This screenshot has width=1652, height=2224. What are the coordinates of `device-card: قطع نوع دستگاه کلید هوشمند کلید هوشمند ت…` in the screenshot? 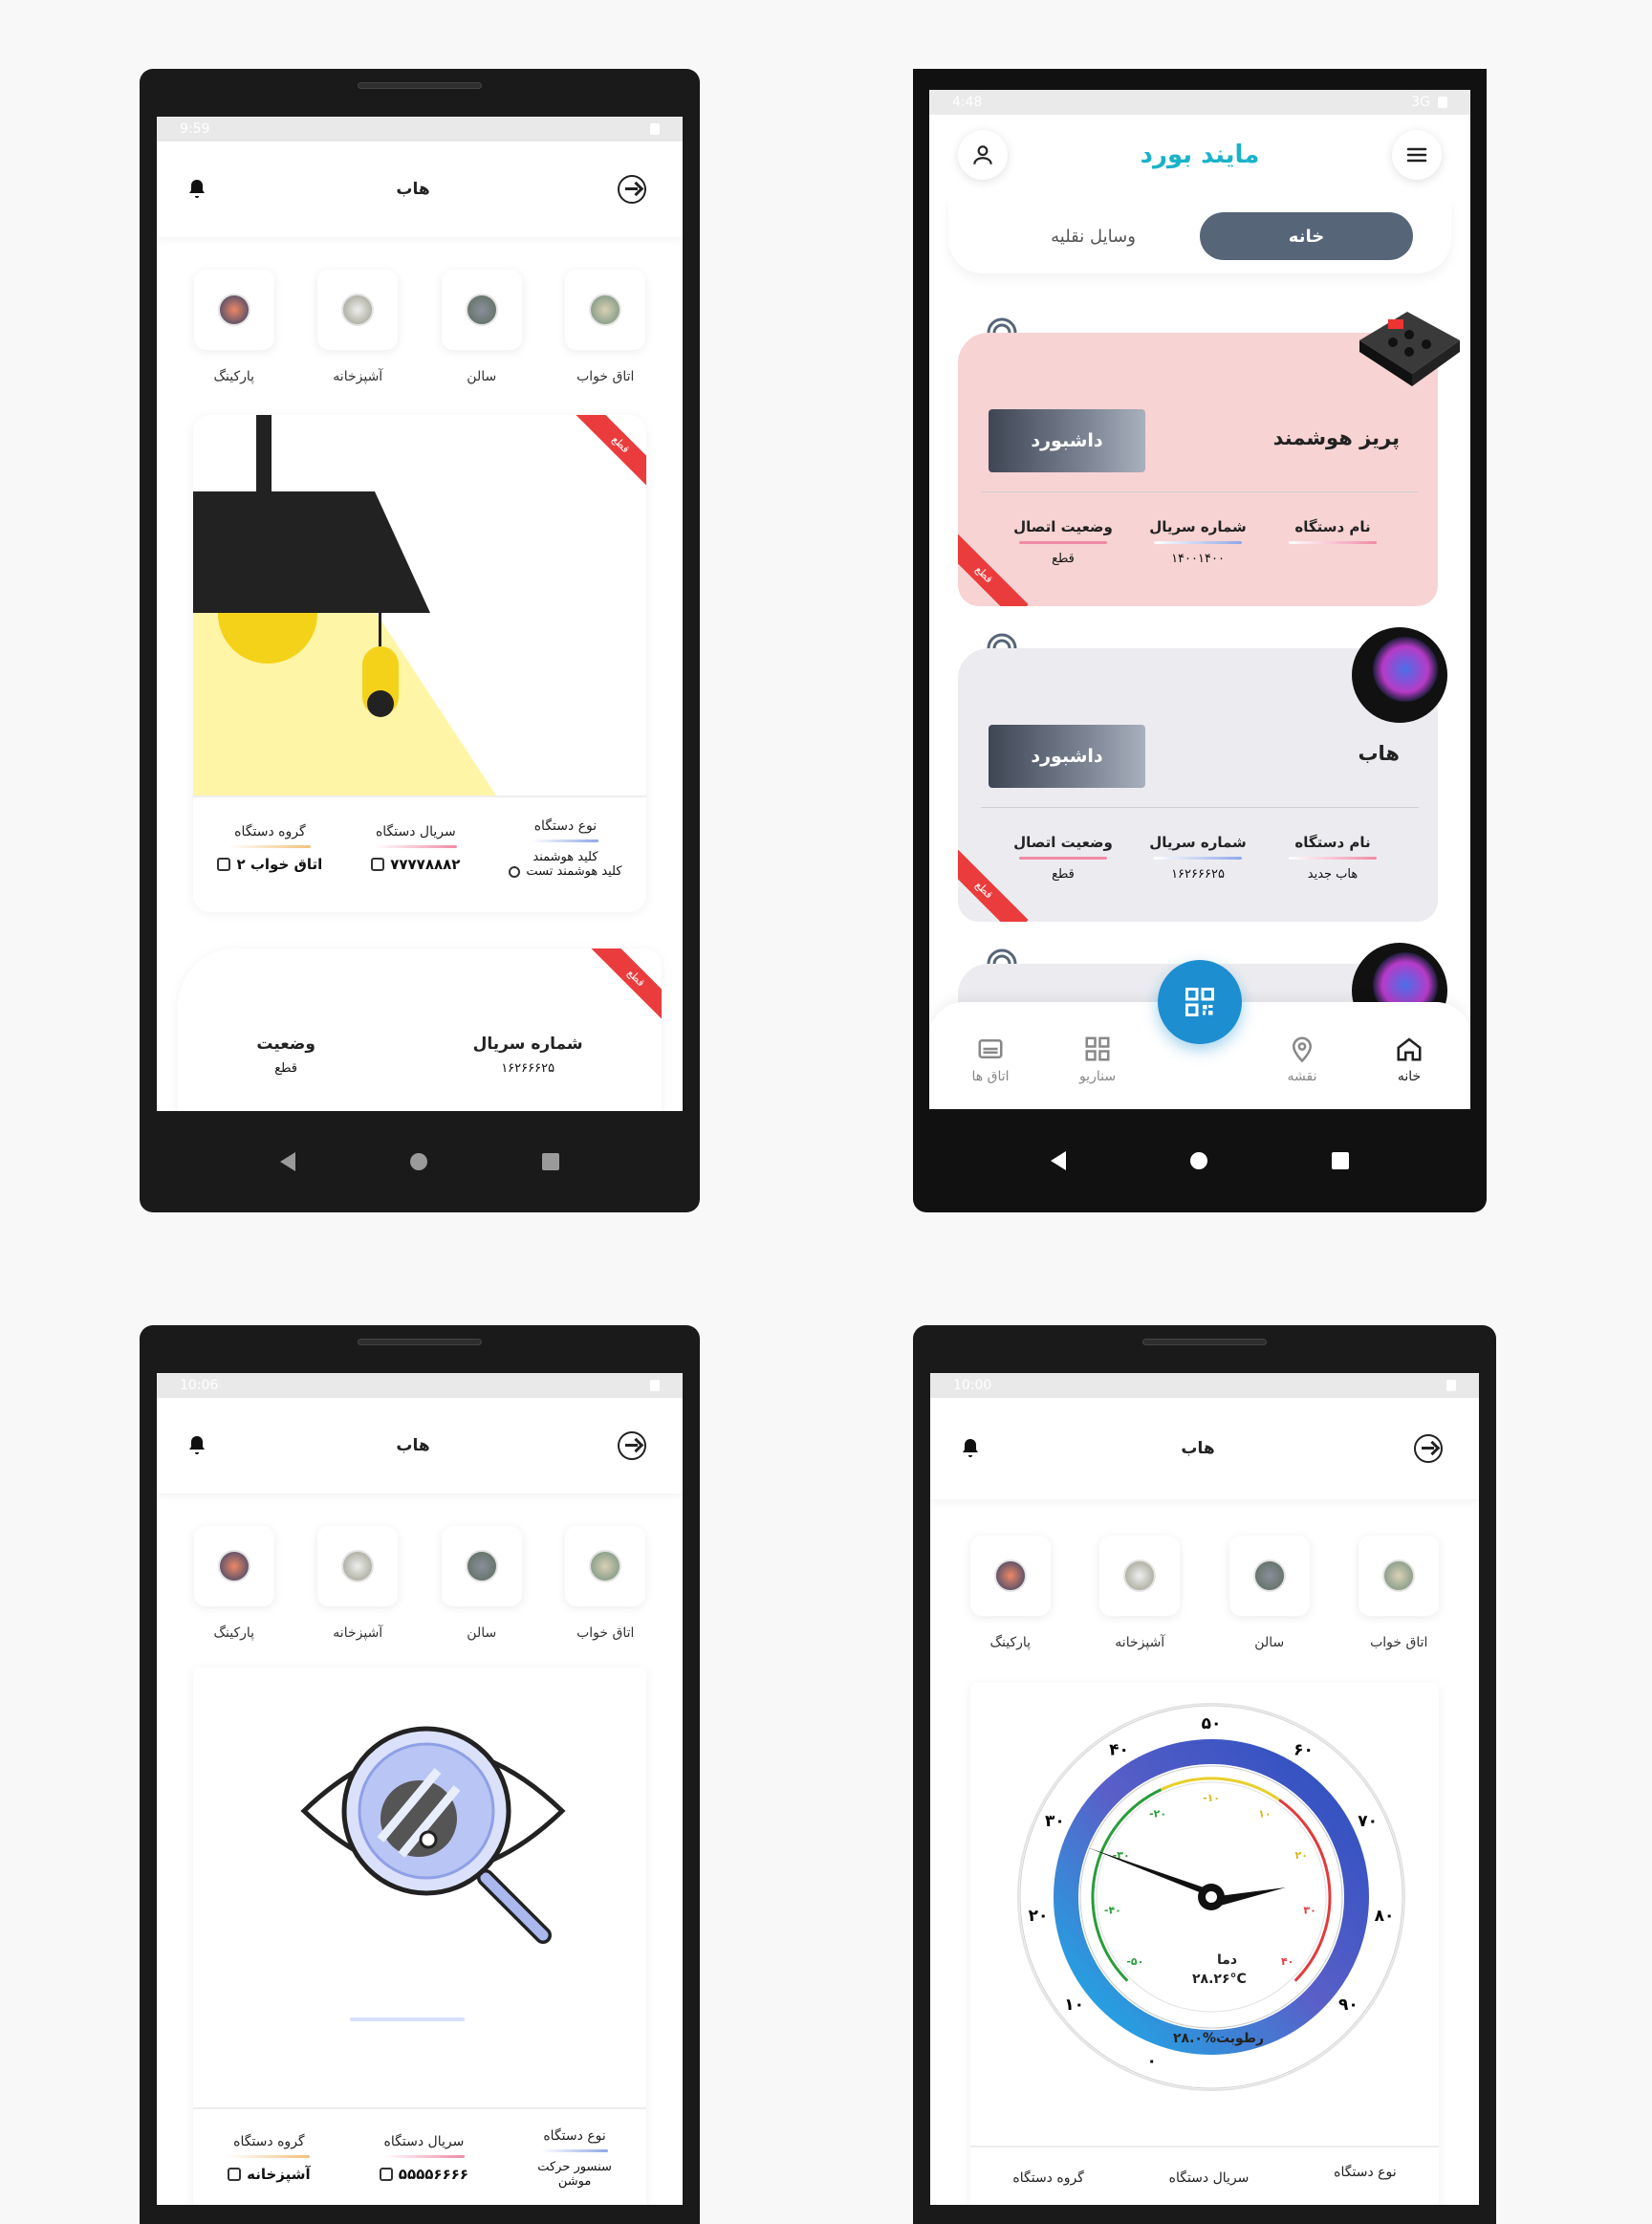 It's located at (419, 663).